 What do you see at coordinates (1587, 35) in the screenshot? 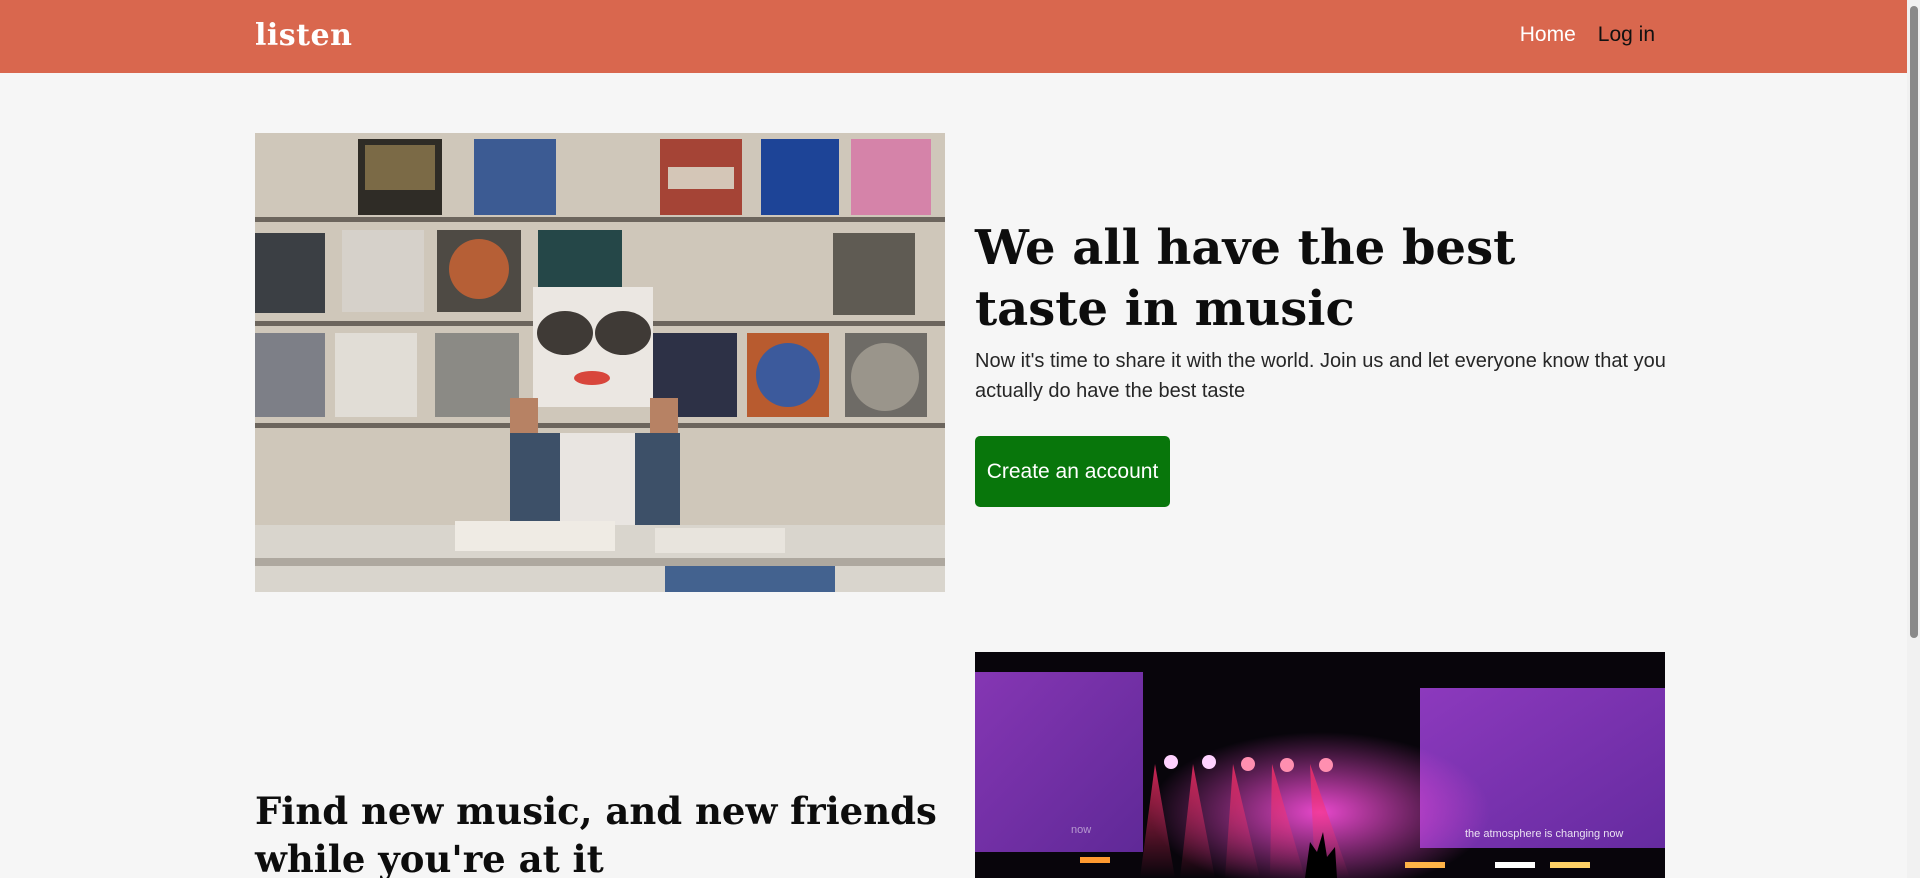
I see `main-nav: Home Log in` at bounding box center [1587, 35].